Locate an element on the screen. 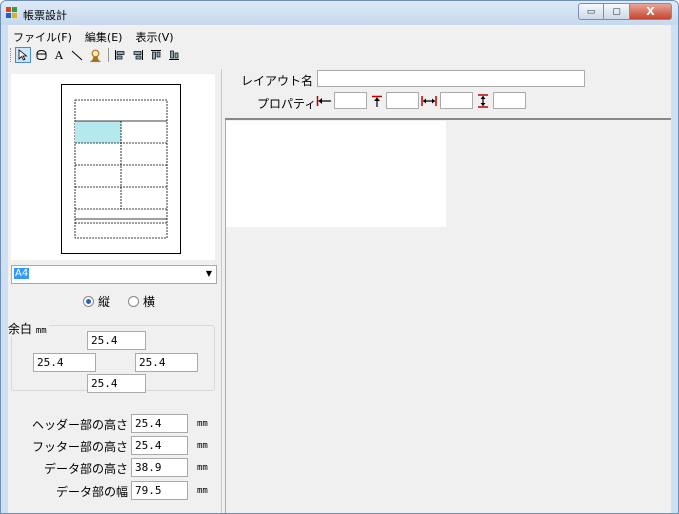 This screenshot has height=514, width=679. minimize-icon: ▭ is located at coordinates (591, 11).